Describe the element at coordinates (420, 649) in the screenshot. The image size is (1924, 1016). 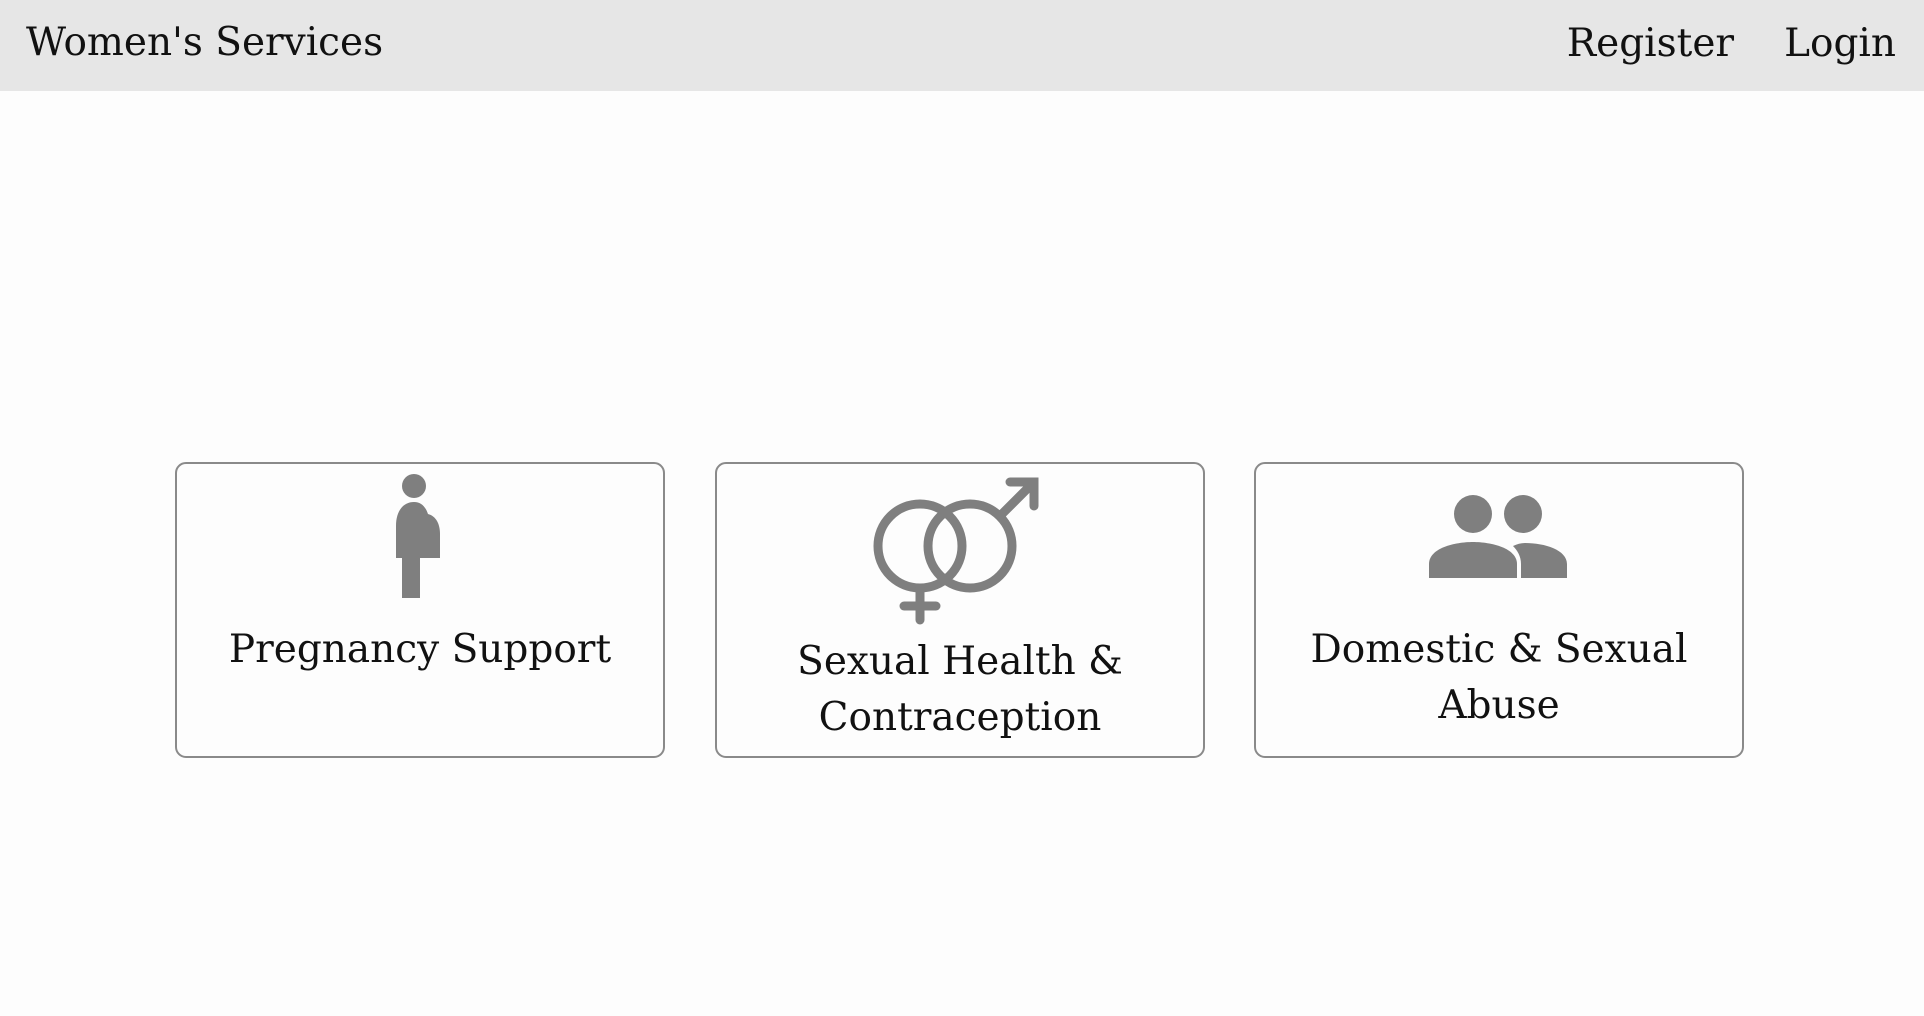
I see `card-label: Pregnancy Support` at that location.